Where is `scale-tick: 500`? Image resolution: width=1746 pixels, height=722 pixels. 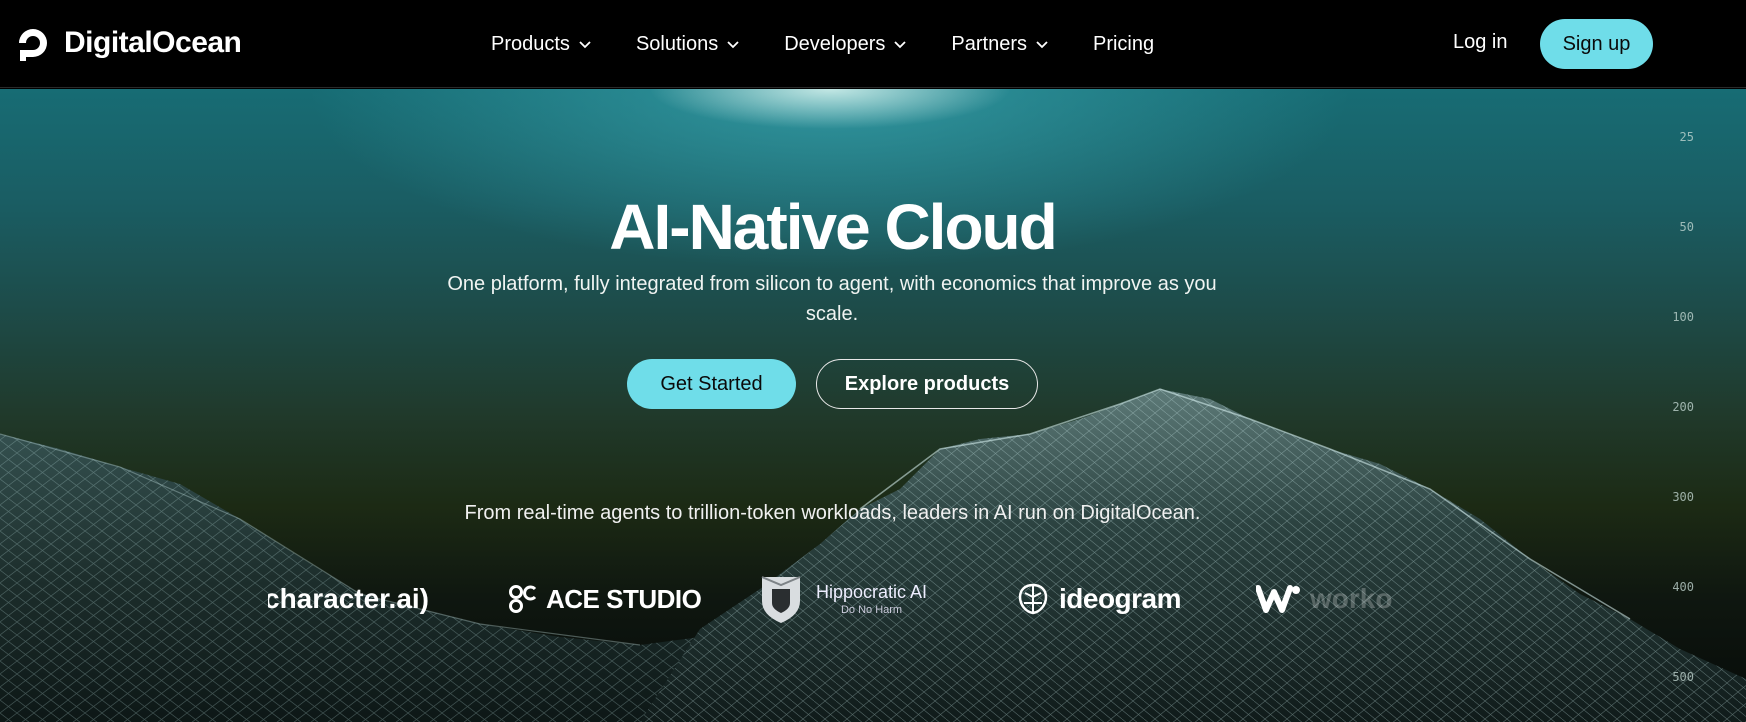 scale-tick: 500 is located at coordinates (1683, 677).